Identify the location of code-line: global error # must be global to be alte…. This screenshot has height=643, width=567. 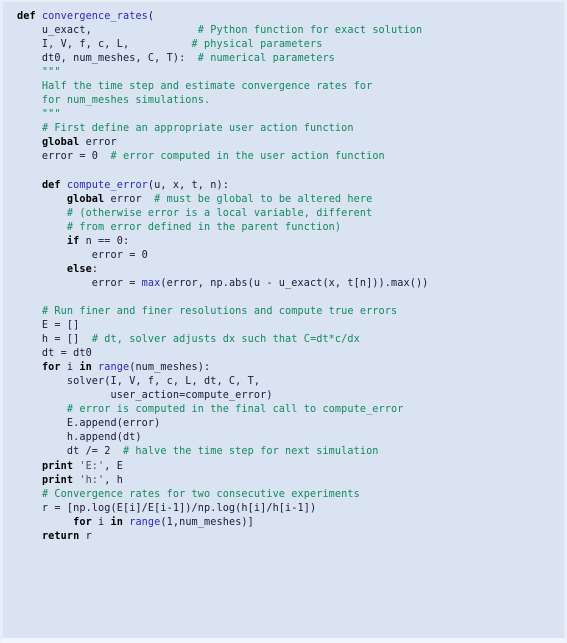
(194, 199).